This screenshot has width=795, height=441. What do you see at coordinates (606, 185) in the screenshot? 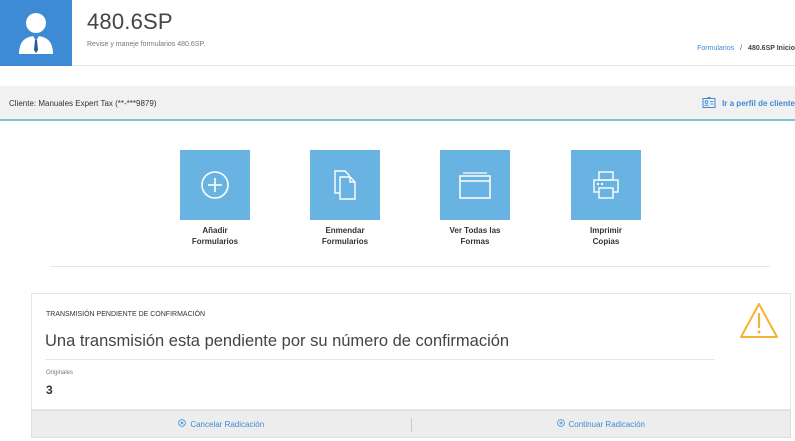
I see `printer-icon` at bounding box center [606, 185].